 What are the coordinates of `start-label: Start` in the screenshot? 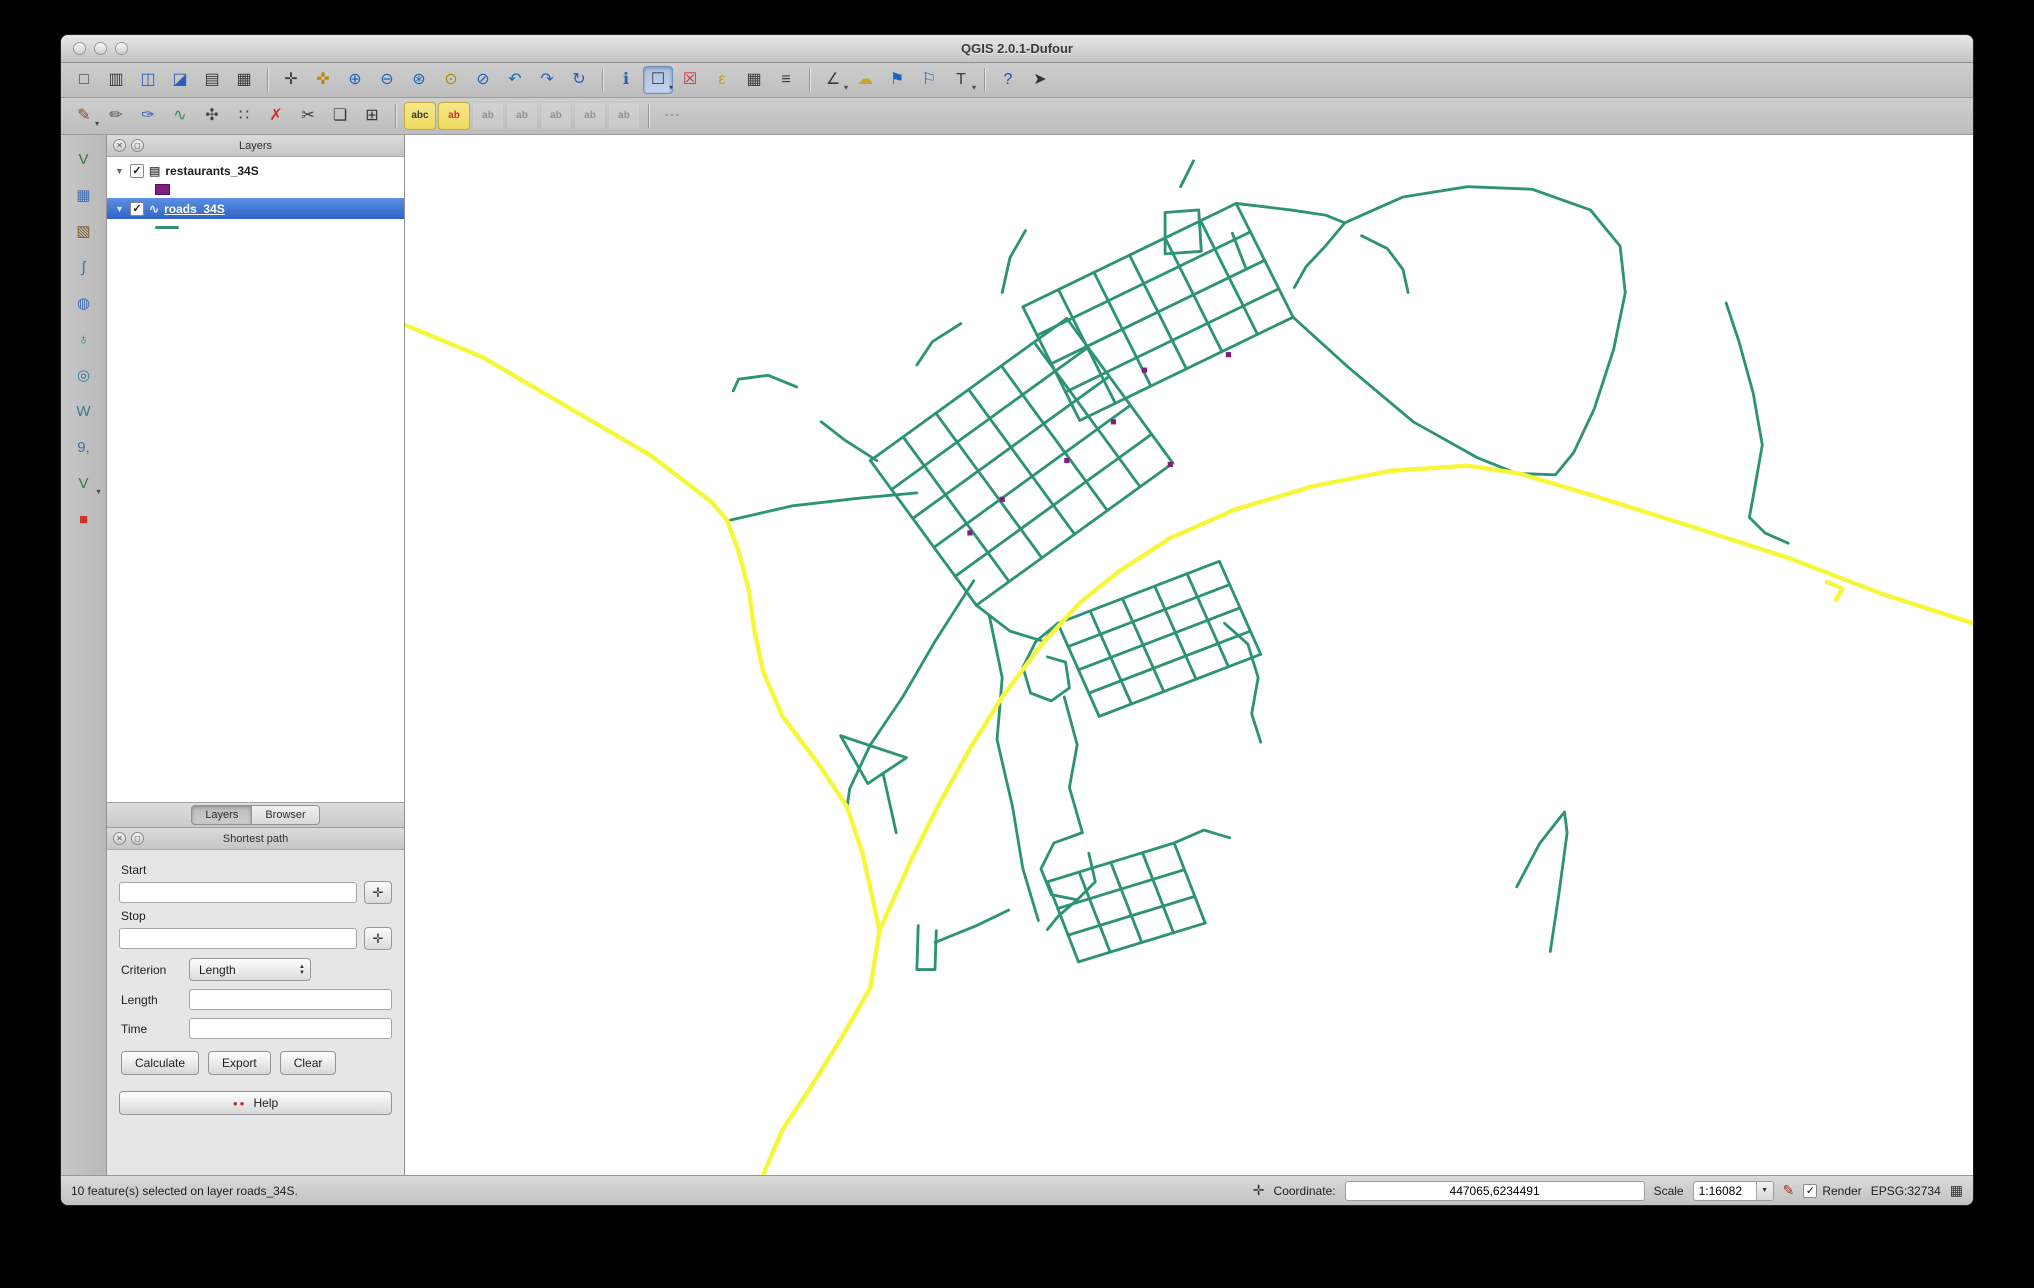 It's located at (134, 870).